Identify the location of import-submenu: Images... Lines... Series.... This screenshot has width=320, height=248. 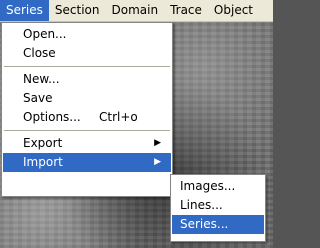
(218, 208).